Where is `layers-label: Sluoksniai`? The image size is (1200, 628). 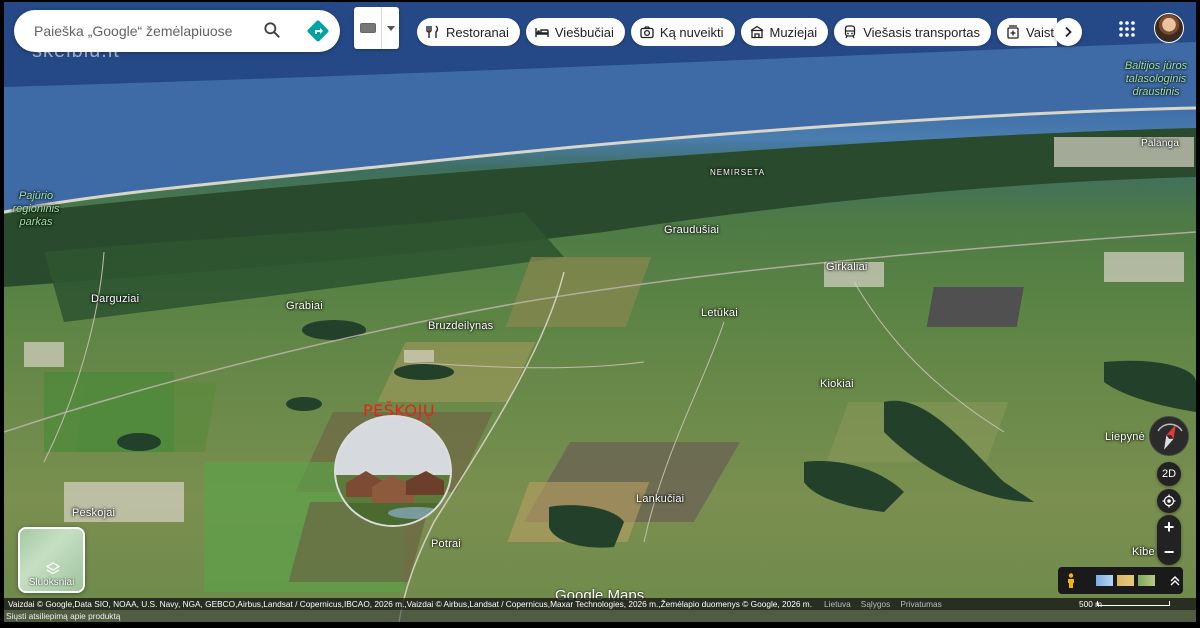 layers-label: Sluoksniai is located at coordinates (51, 582).